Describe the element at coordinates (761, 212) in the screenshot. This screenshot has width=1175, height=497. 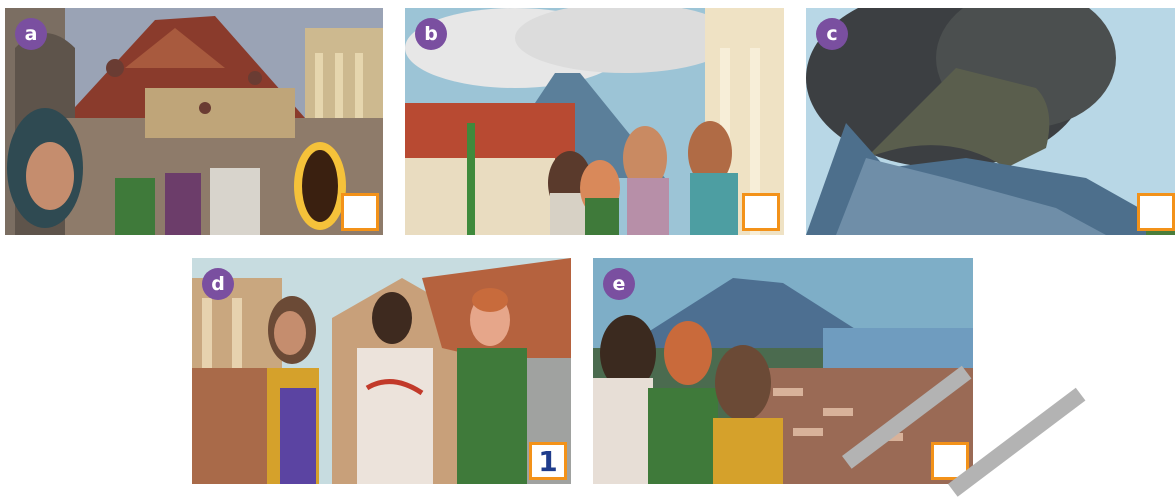
I see `answer-box-b` at that location.